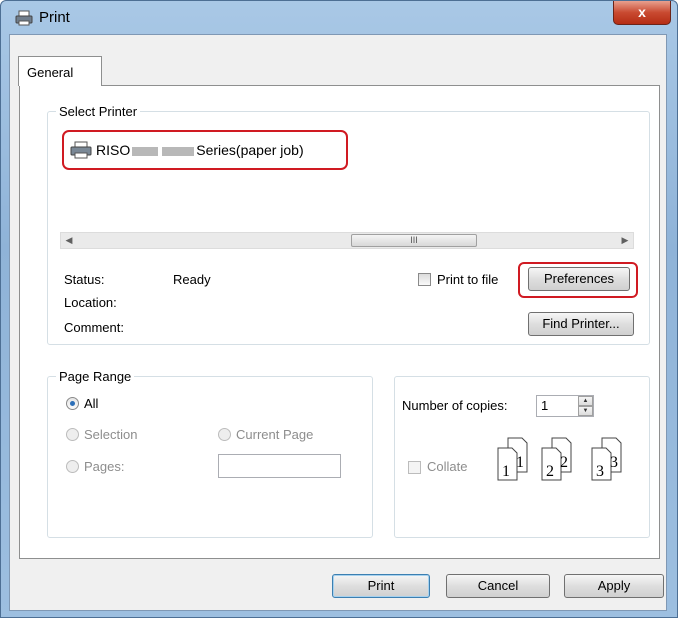  I want to click on number-of-copies-label: Number of copies:, so click(455, 405).